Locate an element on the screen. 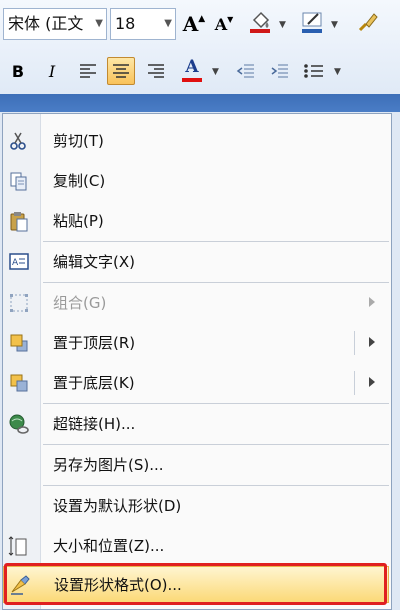  grow-font-button: A ▲ is located at coordinates (194, 24).